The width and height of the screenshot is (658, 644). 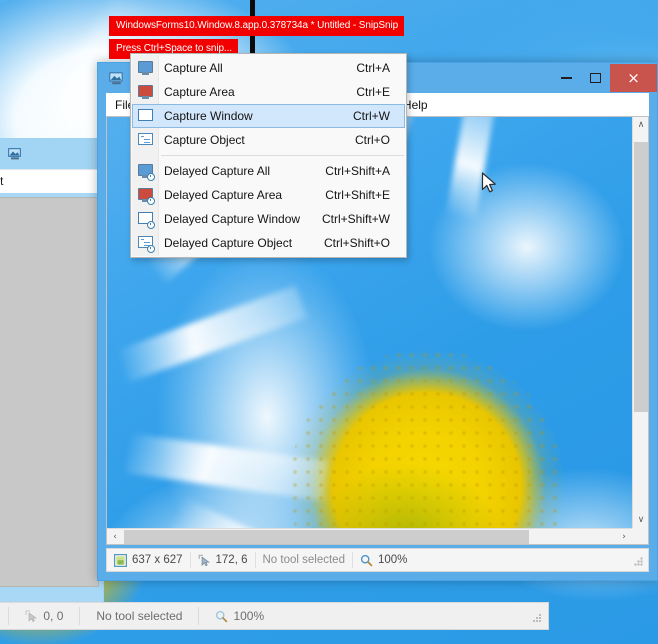 I want to click on vertical-scrollbar: ∧ ∨, so click(x=640, y=322).